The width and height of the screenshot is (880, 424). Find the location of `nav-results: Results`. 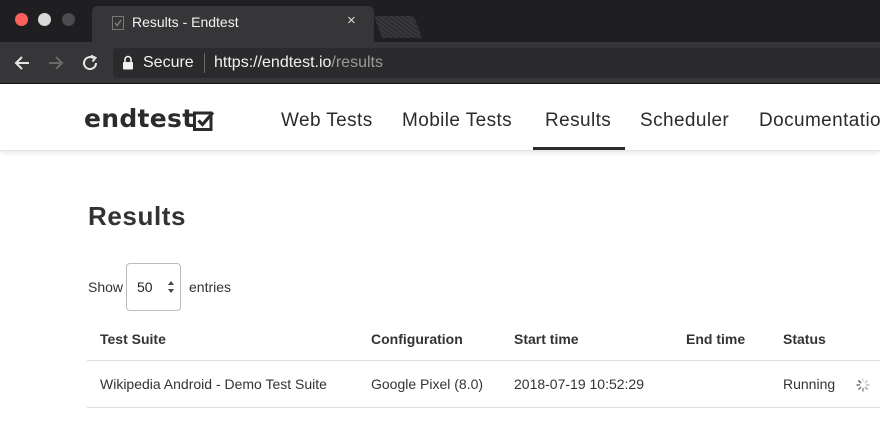

nav-results: Results is located at coordinates (578, 121).